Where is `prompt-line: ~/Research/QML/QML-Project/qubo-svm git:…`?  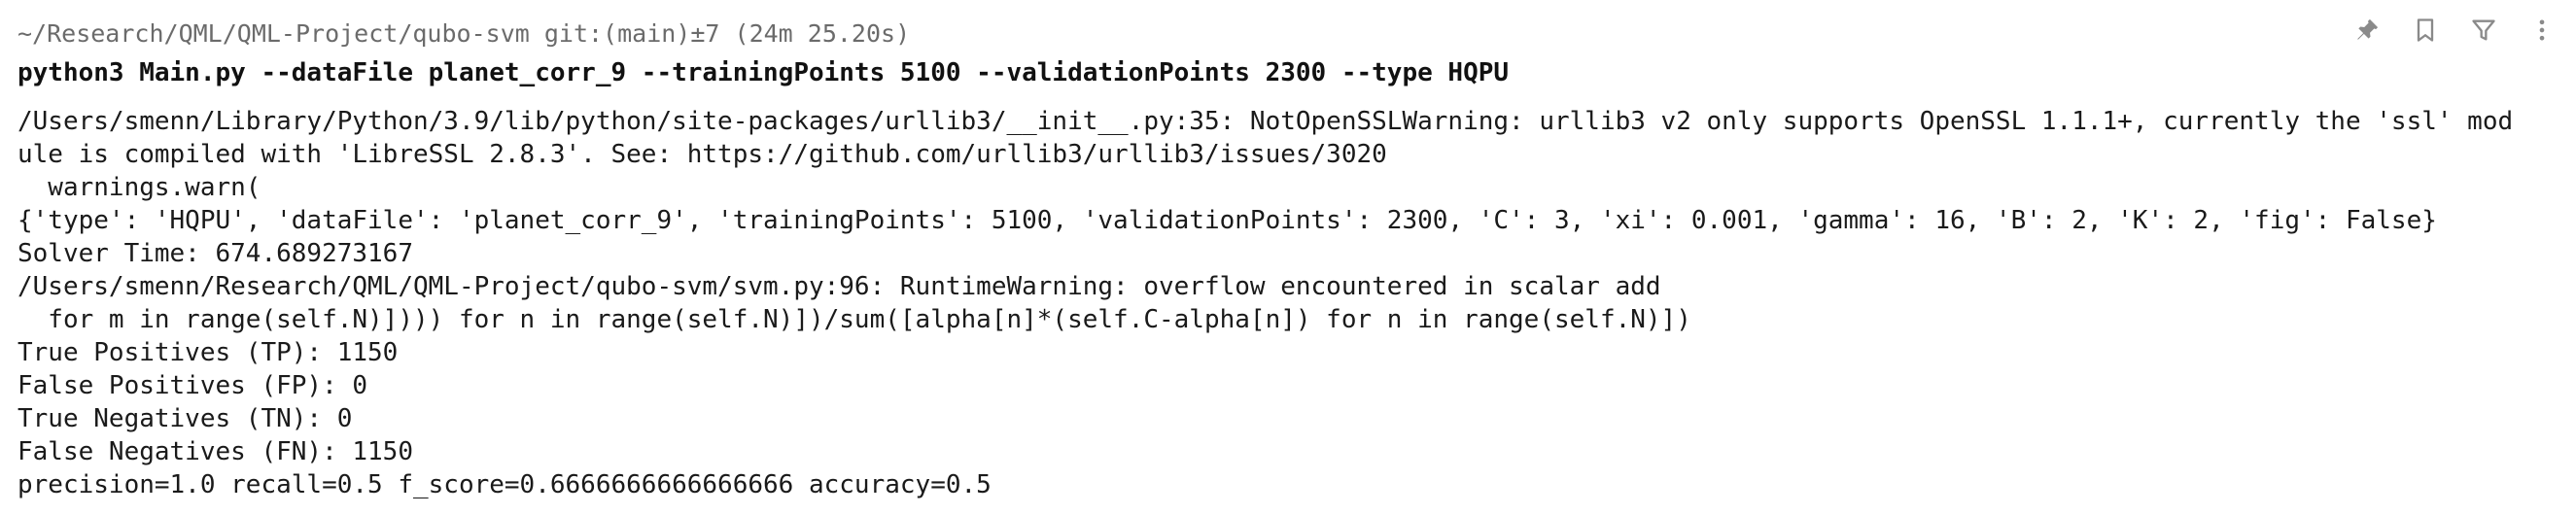 prompt-line: ~/Research/QML/QML-Project/qubo-svm git:… is located at coordinates (464, 33).